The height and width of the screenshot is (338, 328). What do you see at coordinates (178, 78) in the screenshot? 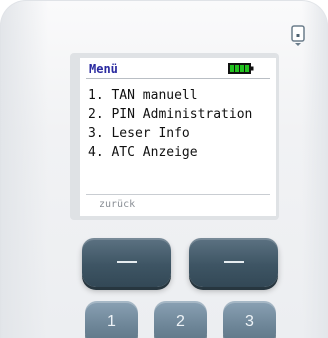
I see `screen-title-divider` at bounding box center [178, 78].